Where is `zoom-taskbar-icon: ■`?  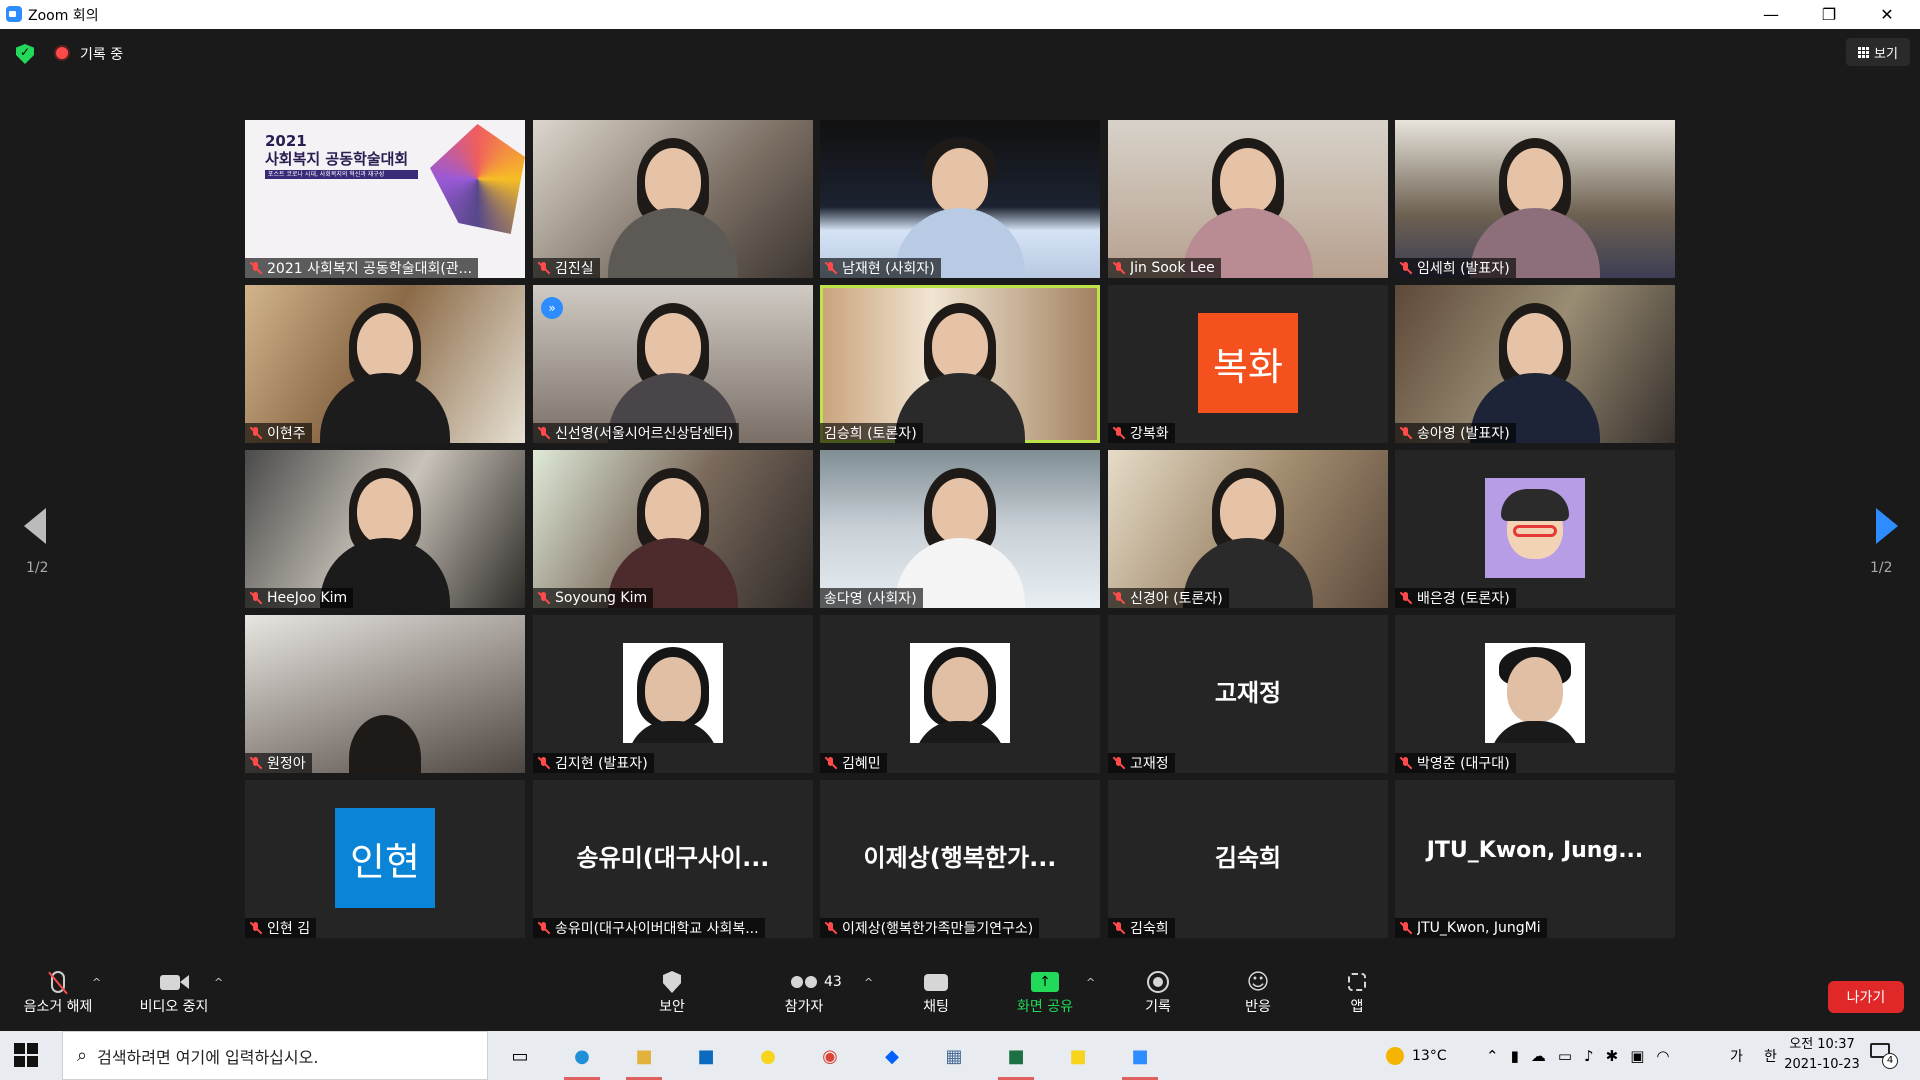
zoom-taskbar-icon: ■ is located at coordinates (1140, 1059).